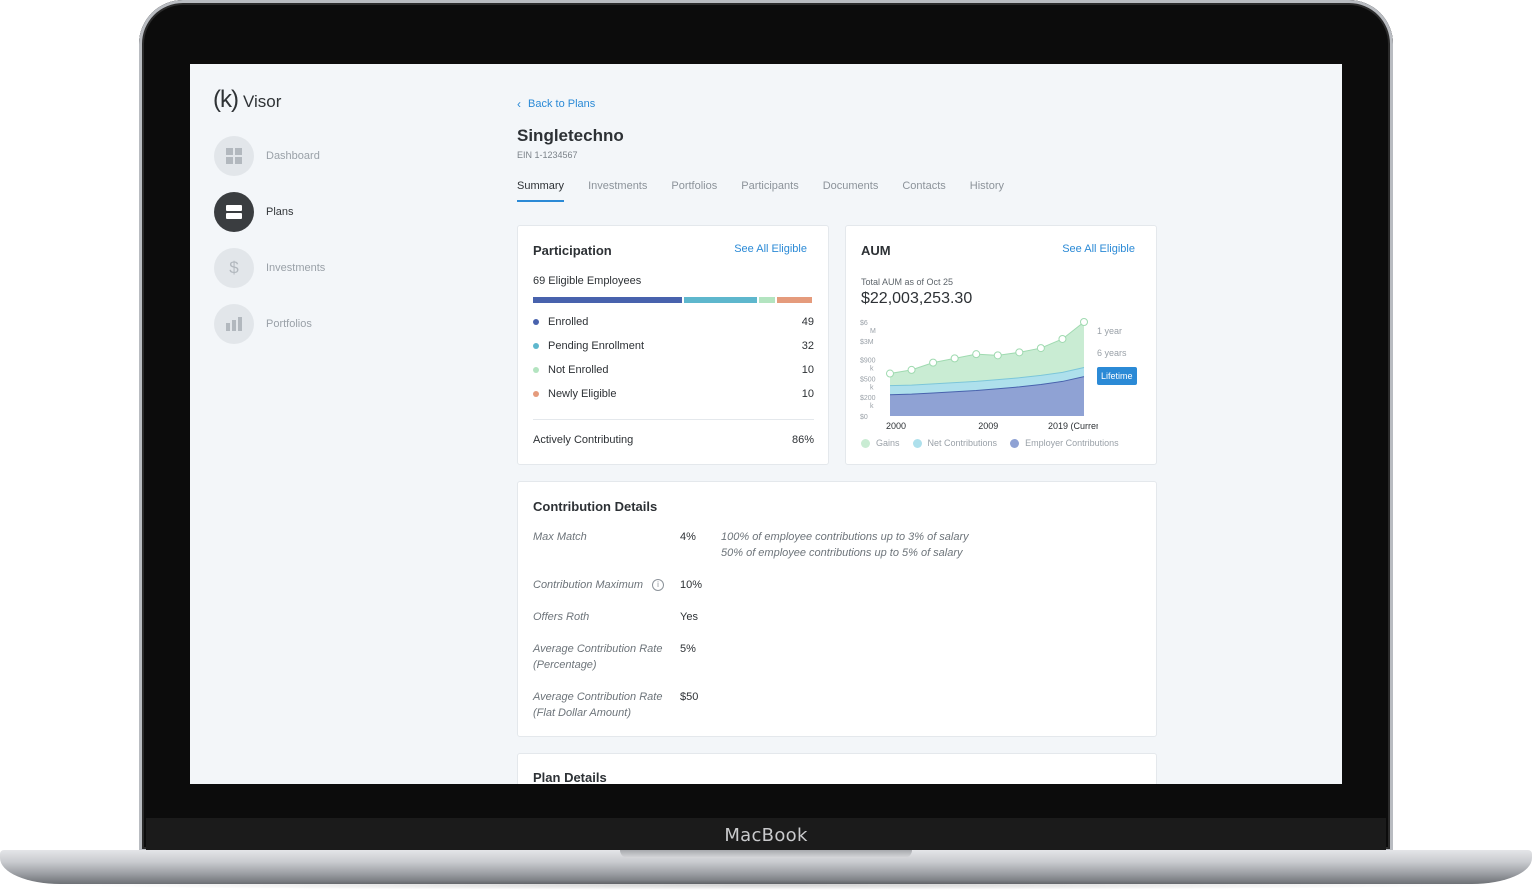 Image resolution: width=1532 pixels, height=890 pixels. What do you see at coordinates (688, 649) in the screenshot?
I see `row-value: 5%` at bounding box center [688, 649].